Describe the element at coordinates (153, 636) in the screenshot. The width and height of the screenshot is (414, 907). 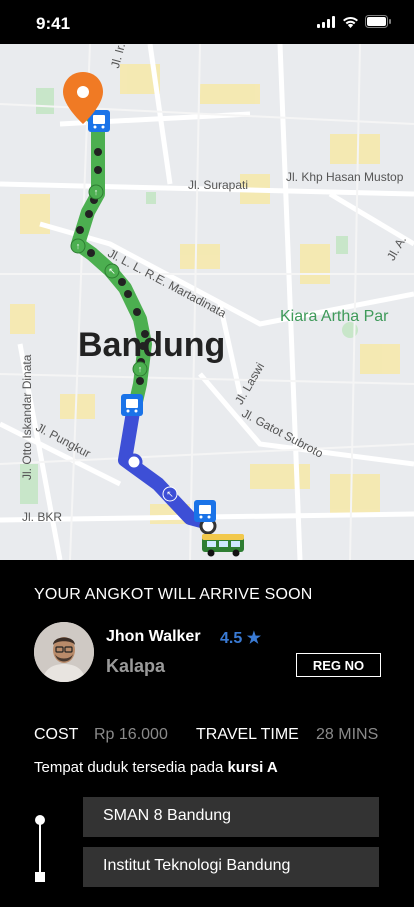
I see `driver-name: Jhon Walker` at that location.